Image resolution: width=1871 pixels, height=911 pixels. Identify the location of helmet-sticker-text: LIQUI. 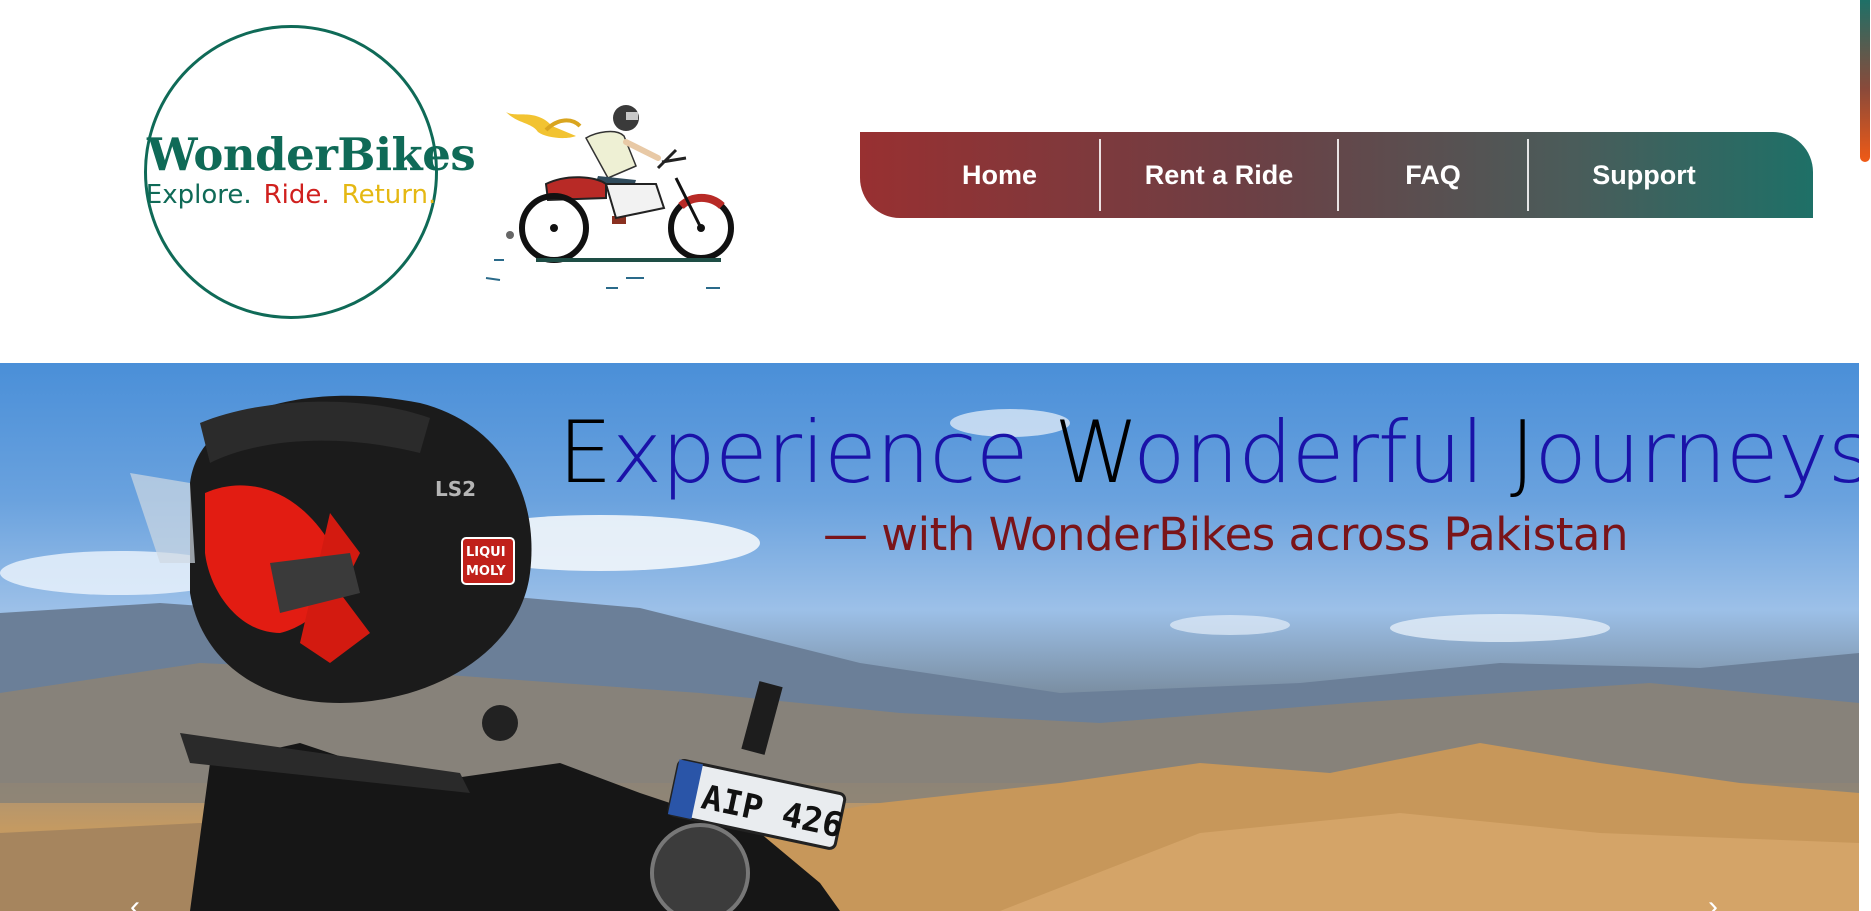
(486, 552).